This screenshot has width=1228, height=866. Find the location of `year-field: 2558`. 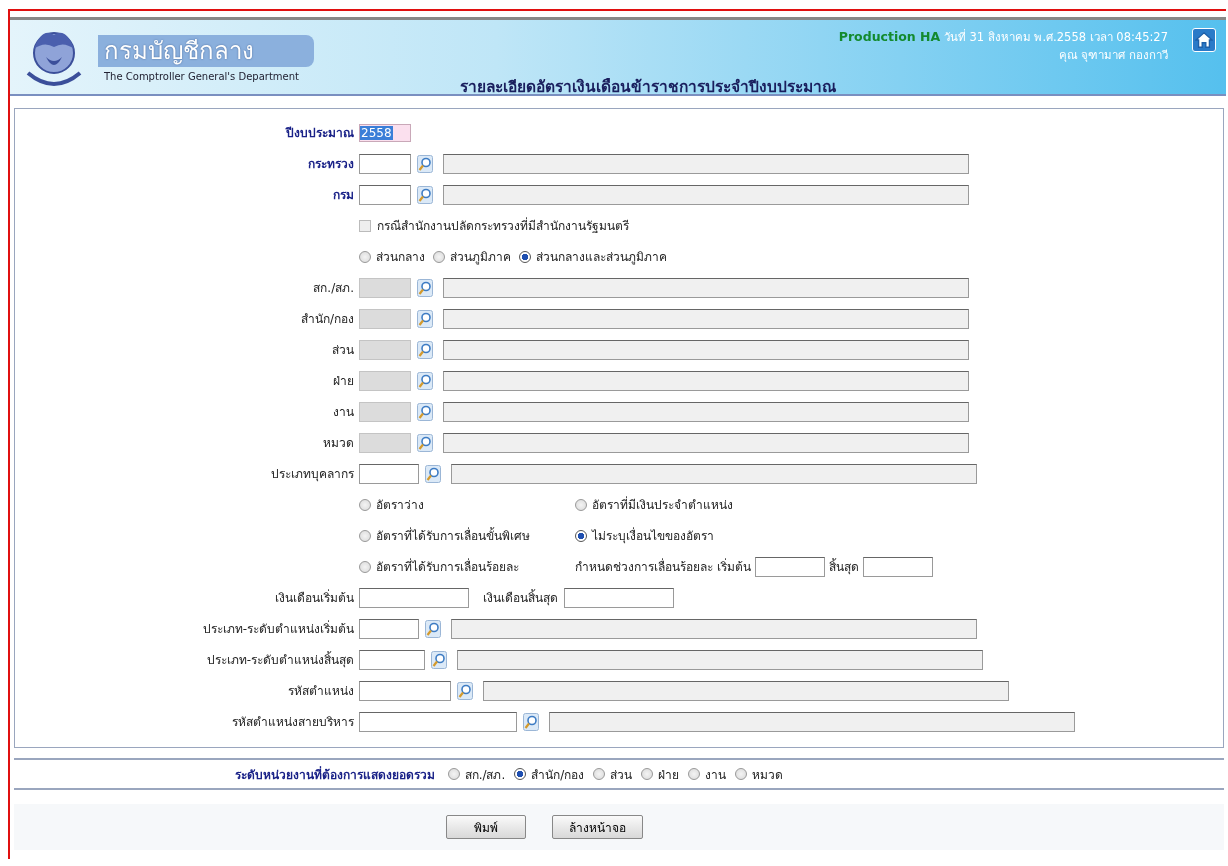

year-field: 2558 is located at coordinates (385, 132).